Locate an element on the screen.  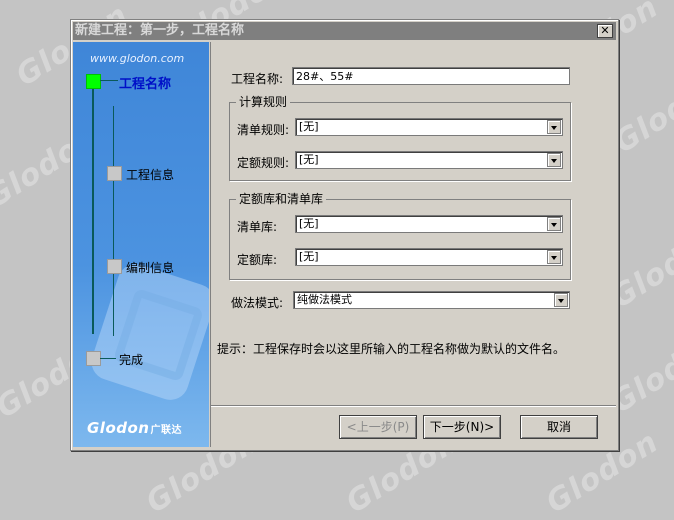
close-button: ✕ is located at coordinates (605, 31).